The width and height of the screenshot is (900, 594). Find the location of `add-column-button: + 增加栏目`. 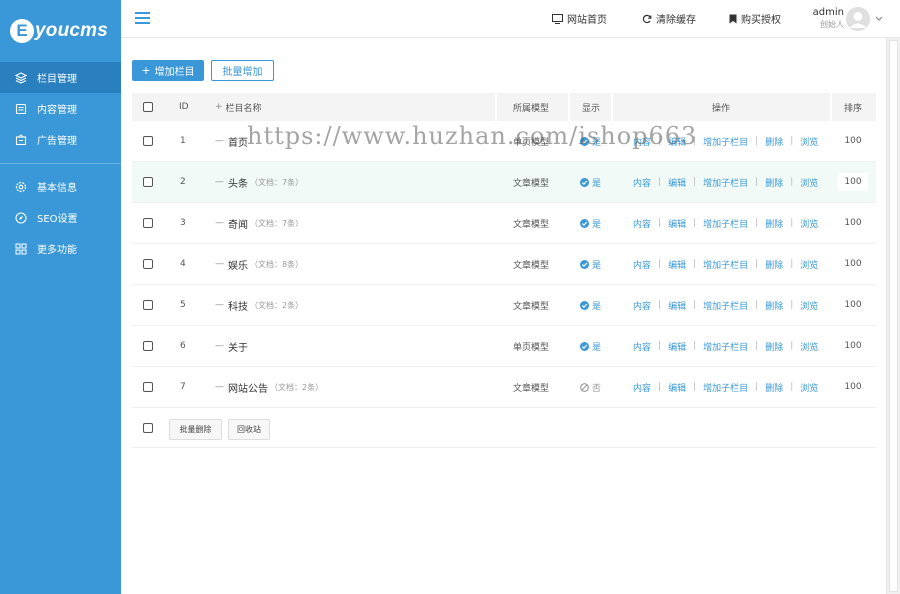

add-column-button: + 增加栏目 is located at coordinates (168, 70).